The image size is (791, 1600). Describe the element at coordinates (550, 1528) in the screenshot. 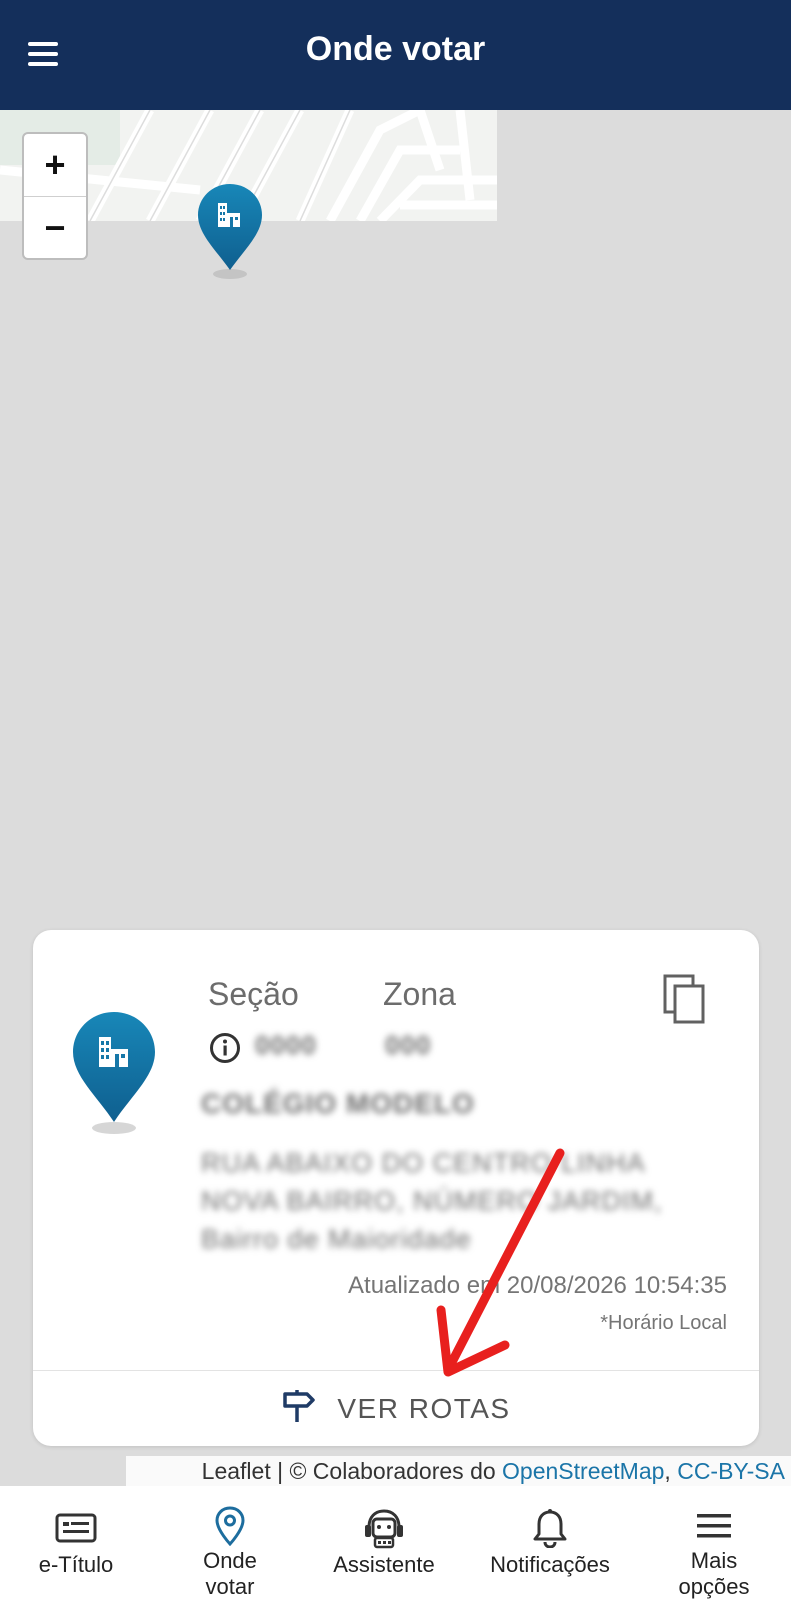

I see `bell-icon` at that location.